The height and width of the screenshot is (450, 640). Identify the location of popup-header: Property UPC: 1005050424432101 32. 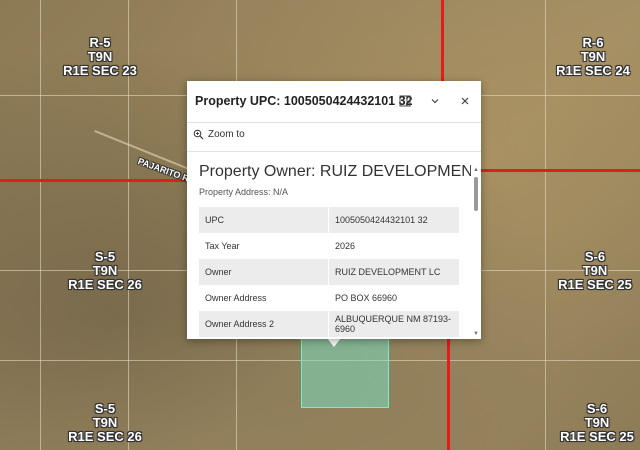
(334, 101).